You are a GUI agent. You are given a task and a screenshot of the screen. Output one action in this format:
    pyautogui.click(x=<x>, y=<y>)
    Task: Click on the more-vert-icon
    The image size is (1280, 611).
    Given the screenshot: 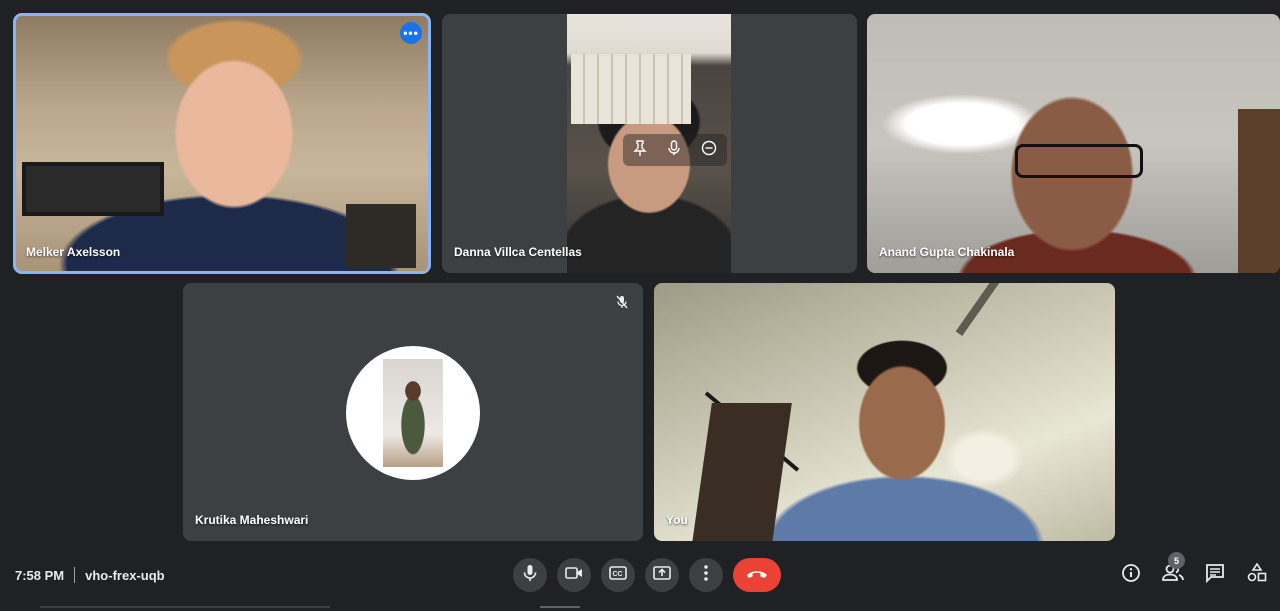 What is the action you would take?
    pyautogui.click(x=706, y=575)
    